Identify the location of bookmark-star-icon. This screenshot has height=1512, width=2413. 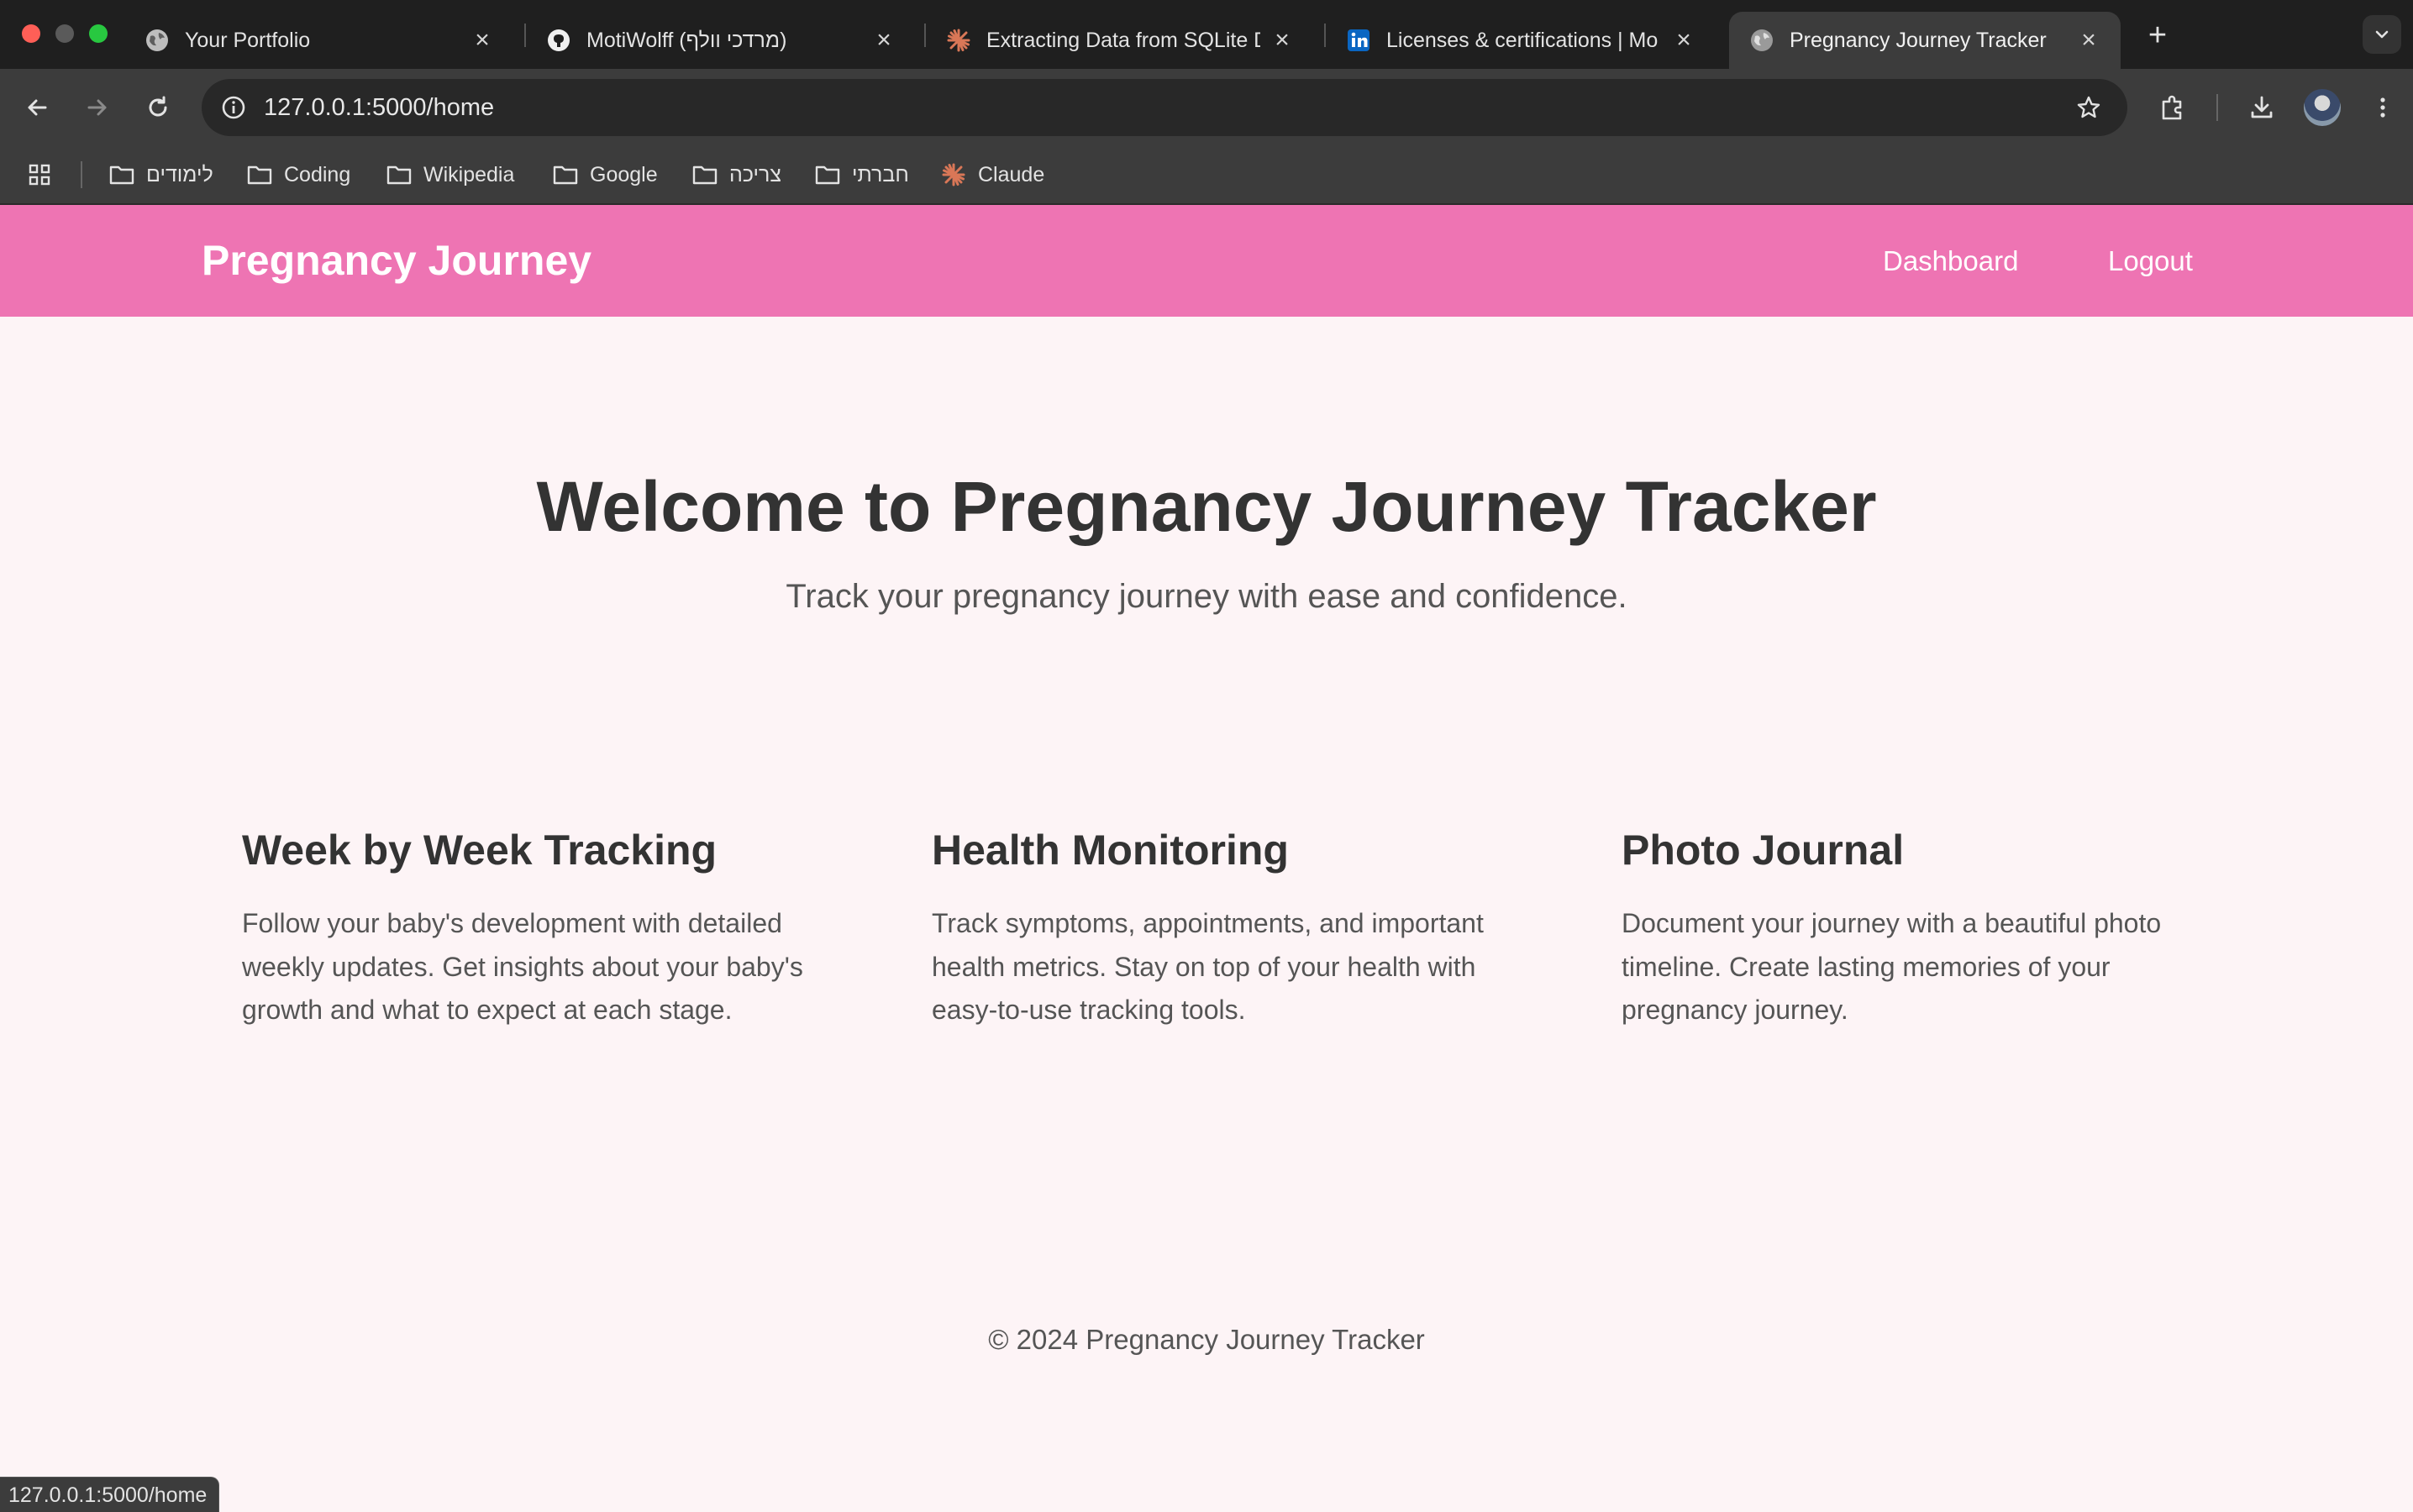
(2088, 107).